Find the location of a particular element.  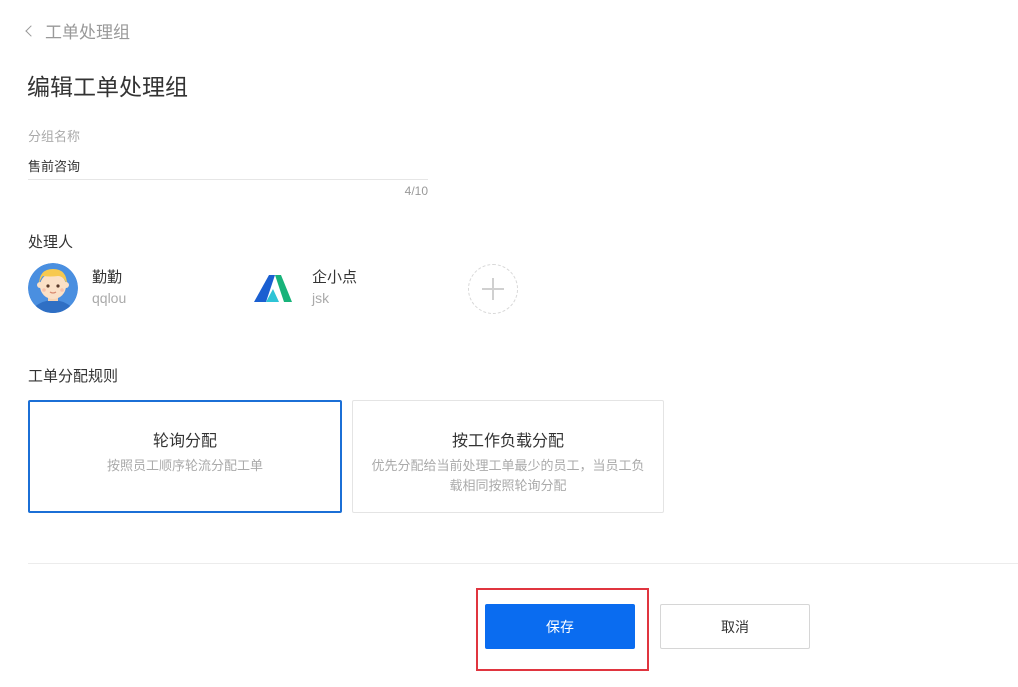

rule-option-description: 优先分配给当前处理工单最少的员工，当员工负载相同按照轮询分配 is located at coordinates (508, 476).